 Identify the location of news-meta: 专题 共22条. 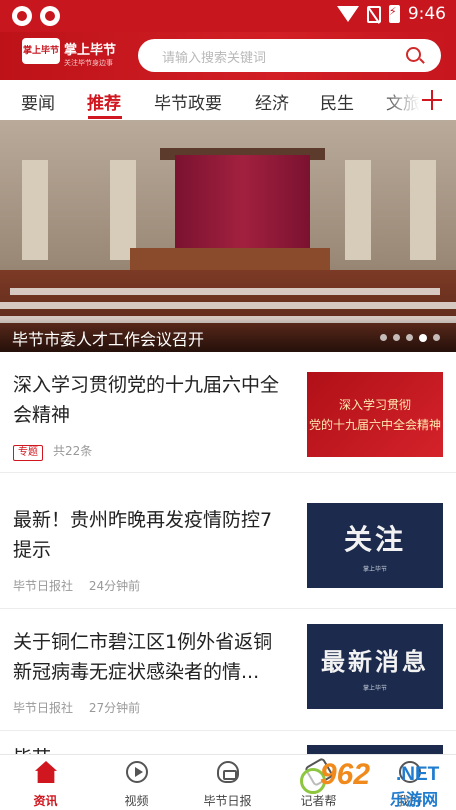
(52, 451).